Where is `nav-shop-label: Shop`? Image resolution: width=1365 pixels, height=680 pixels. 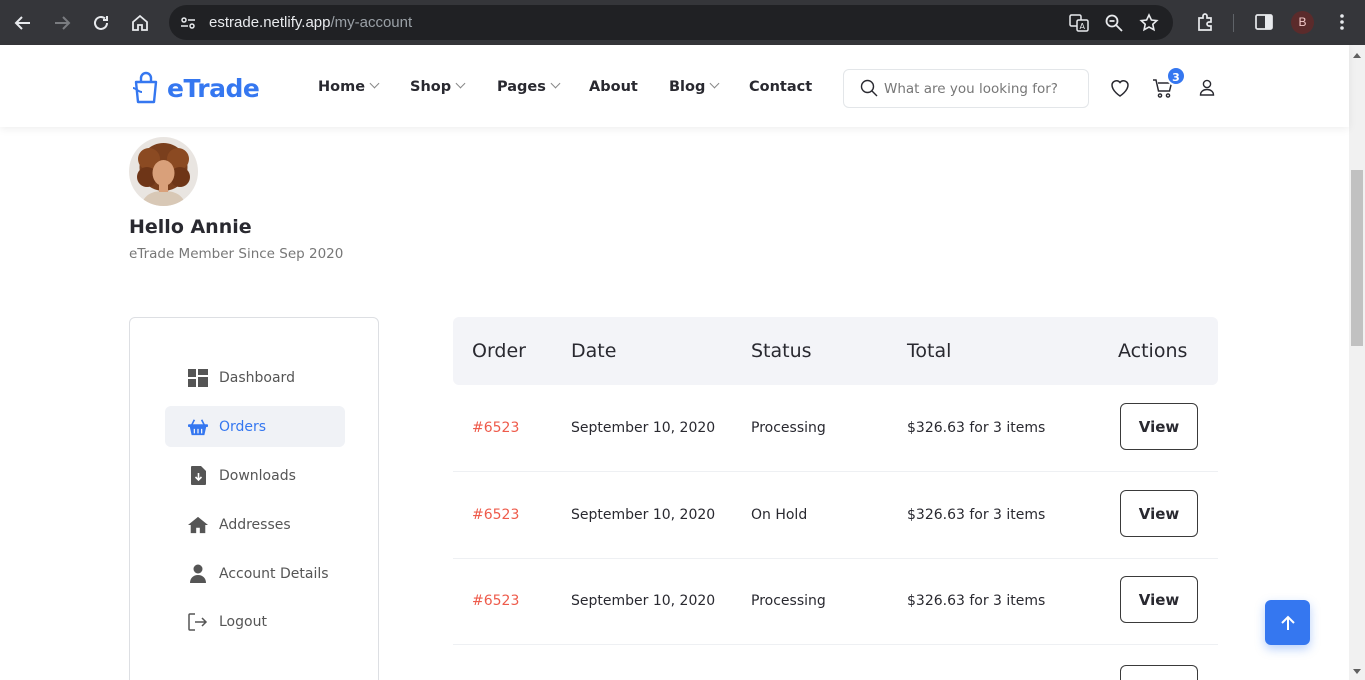
nav-shop-label: Shop is located at coordinates (431, 87).